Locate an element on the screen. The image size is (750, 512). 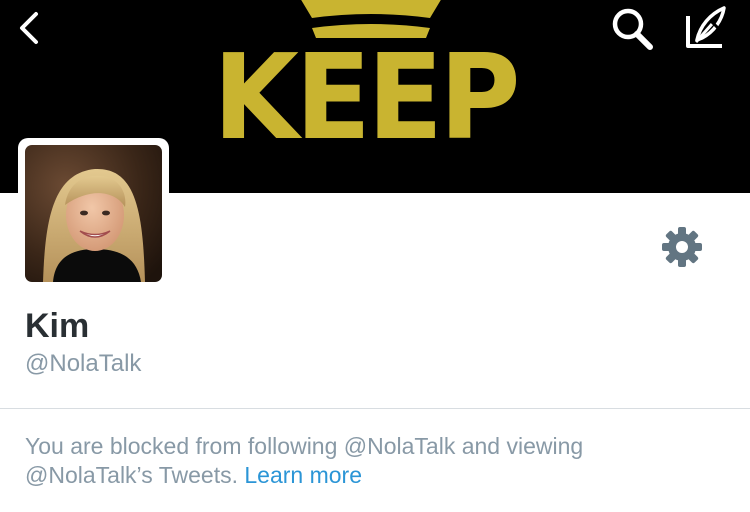
avatar is located at coordinates (93, 213).